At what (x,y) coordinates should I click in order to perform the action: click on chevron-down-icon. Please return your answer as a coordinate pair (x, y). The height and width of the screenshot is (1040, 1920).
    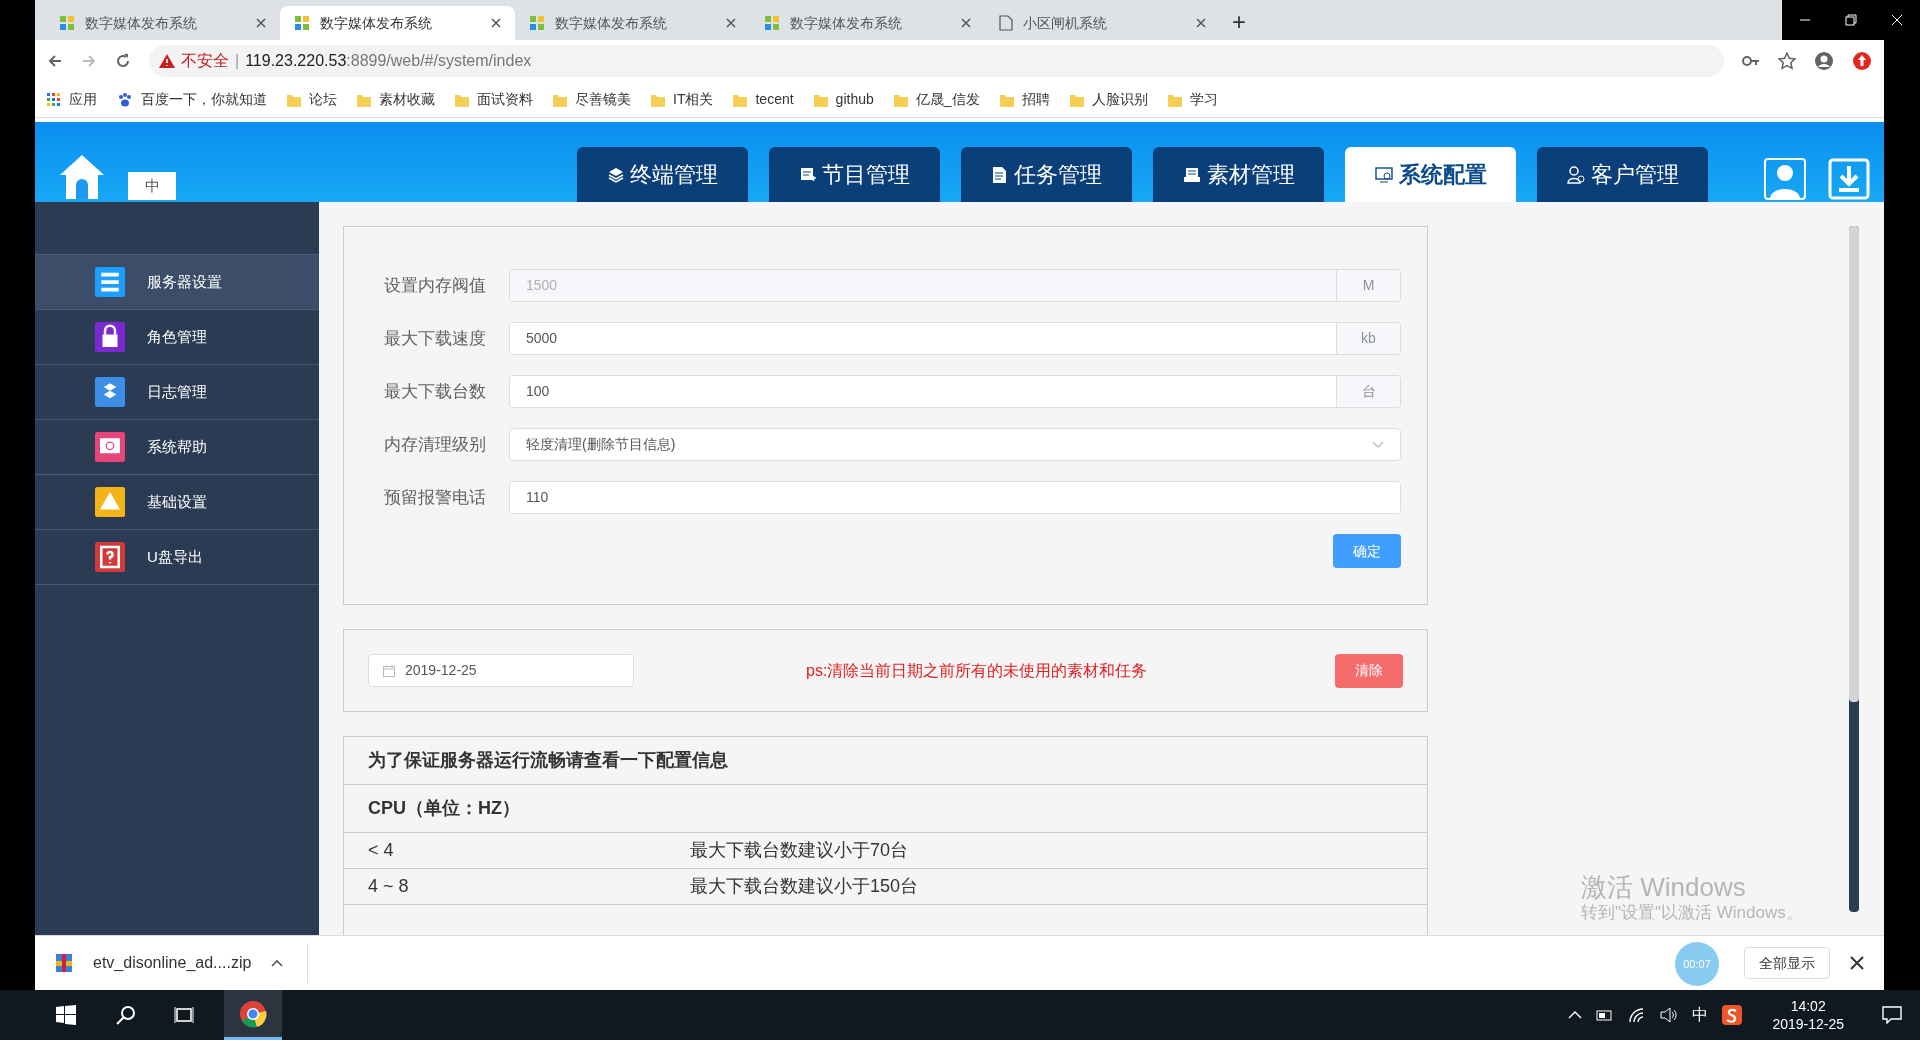
    Looking at the image, I should click on (1378, 444).